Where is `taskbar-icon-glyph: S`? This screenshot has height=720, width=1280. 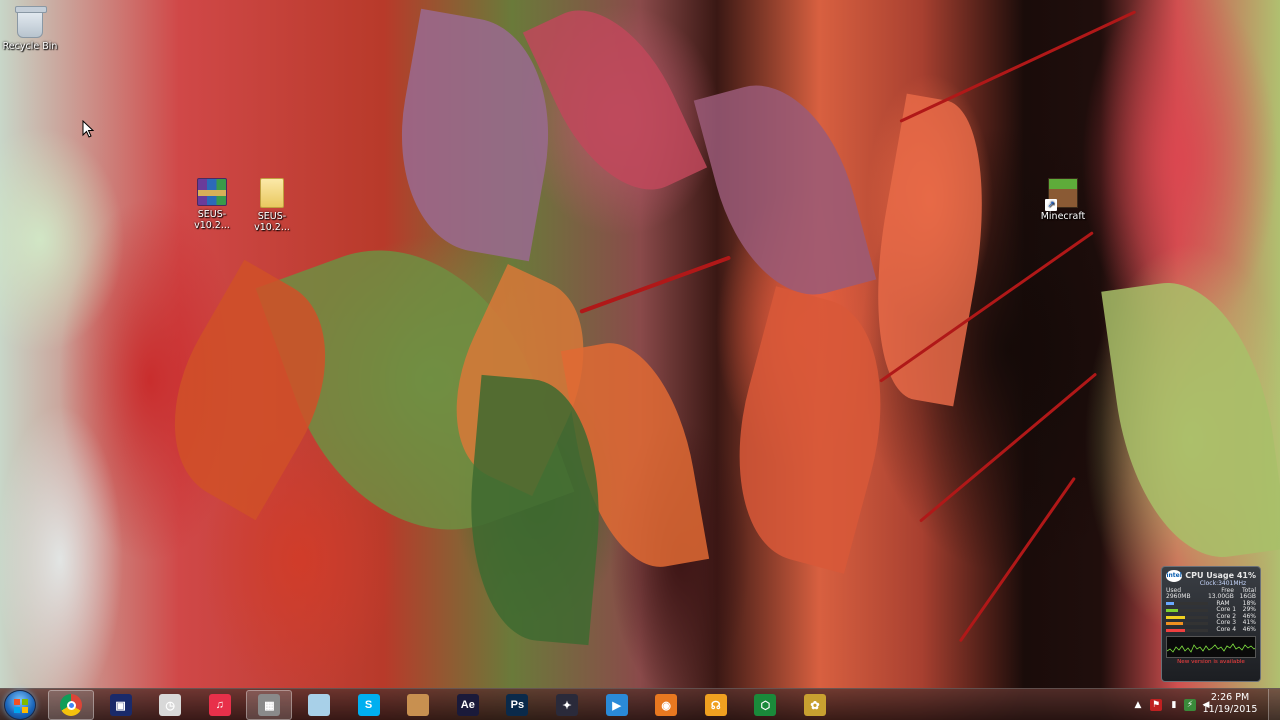
taskbar-icon-glyph: S is located at coordinates (368, 705).